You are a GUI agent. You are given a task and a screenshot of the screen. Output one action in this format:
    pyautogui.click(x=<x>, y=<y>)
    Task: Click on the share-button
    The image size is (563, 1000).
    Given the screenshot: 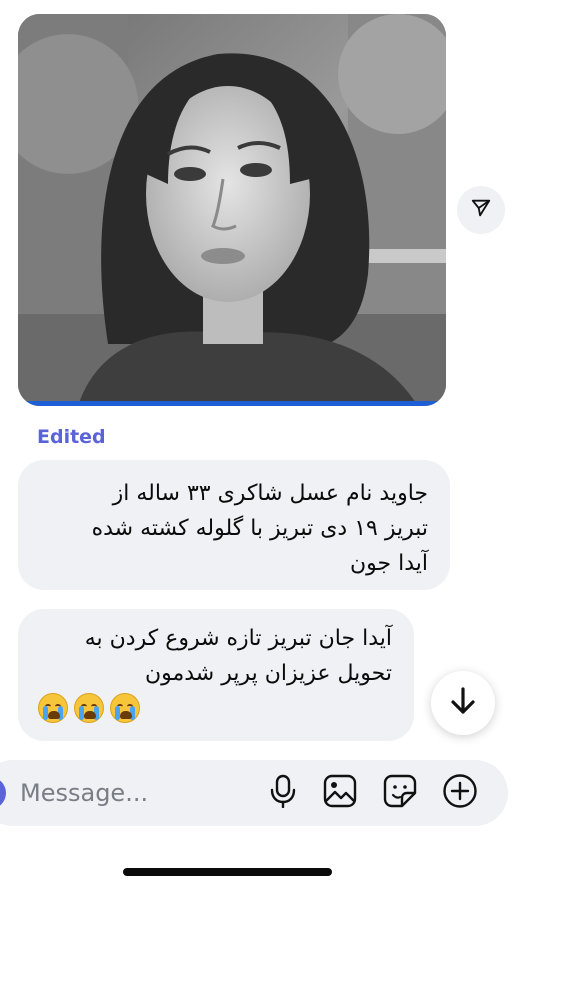 What is the action you would take?
    pyautogui.click(x=481, y=210)
    